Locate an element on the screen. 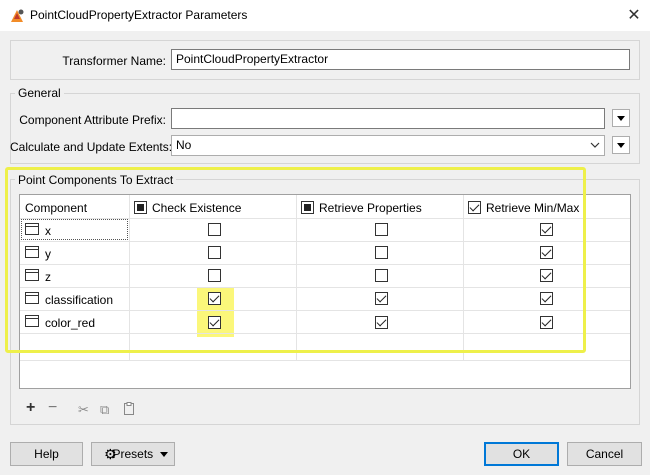 The image size is (650, 475). add-row-icon: + is located at coordinates (30, 408).